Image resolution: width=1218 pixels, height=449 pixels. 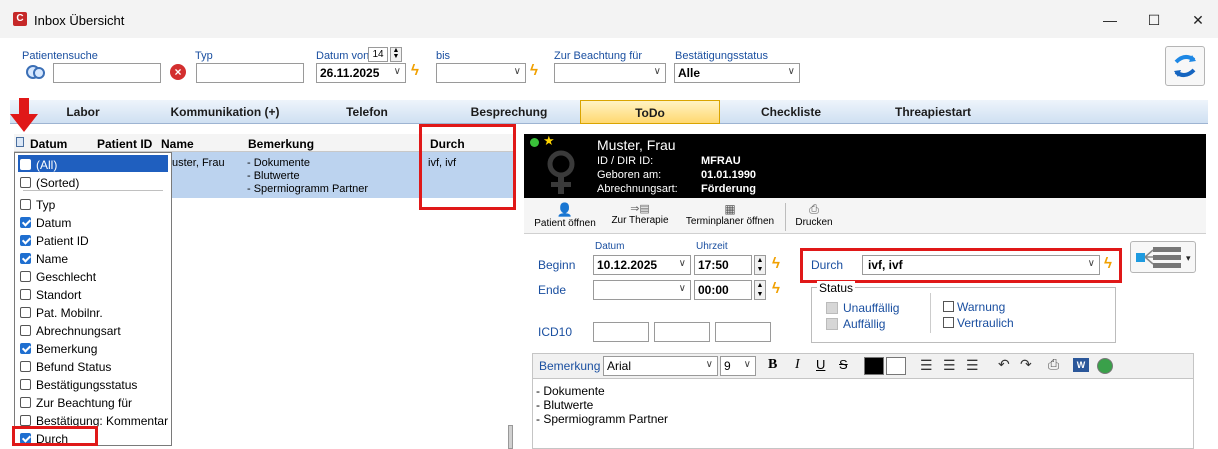 I want to click on tab-todo: ToDo, so click(x=650, y=112).